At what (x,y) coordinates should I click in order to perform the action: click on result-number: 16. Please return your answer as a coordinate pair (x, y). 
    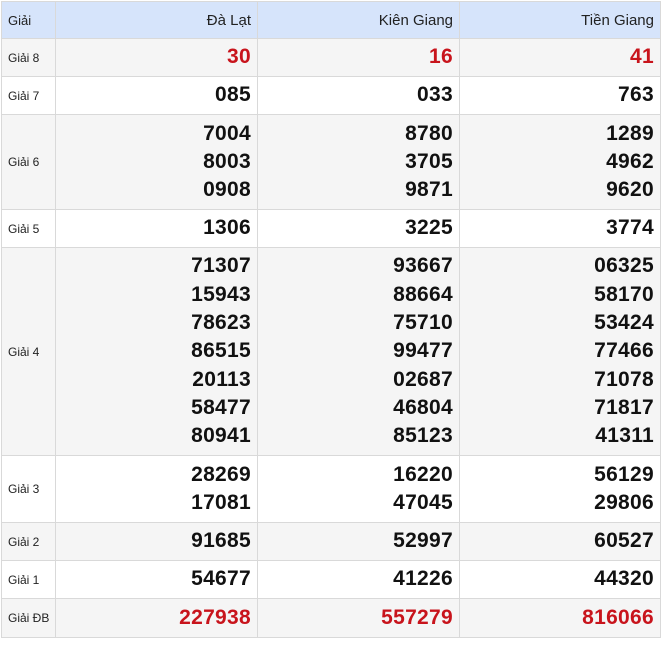
    Looking at the image, I should click on (441, 57).